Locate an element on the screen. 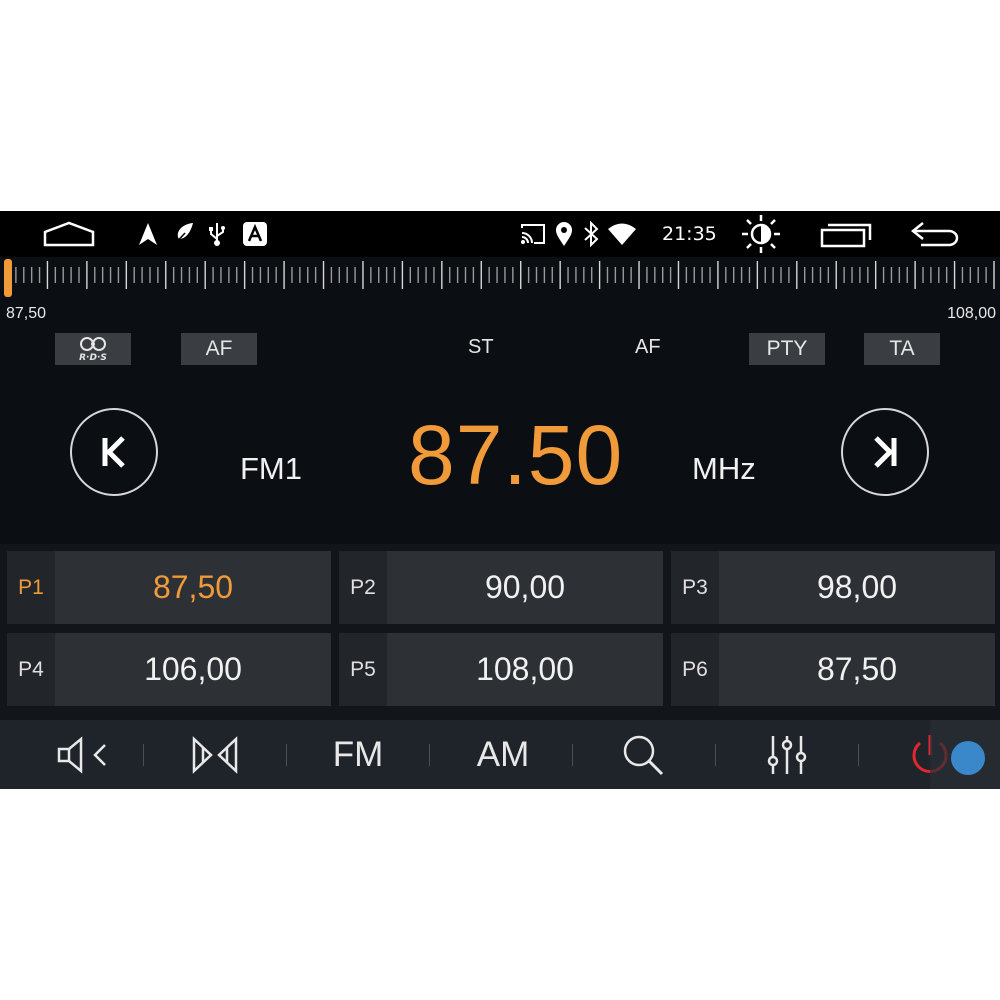 The height and width of the screenshot is (1000, 1000). preset-tag: P5 is located at coordinates (363, 669).